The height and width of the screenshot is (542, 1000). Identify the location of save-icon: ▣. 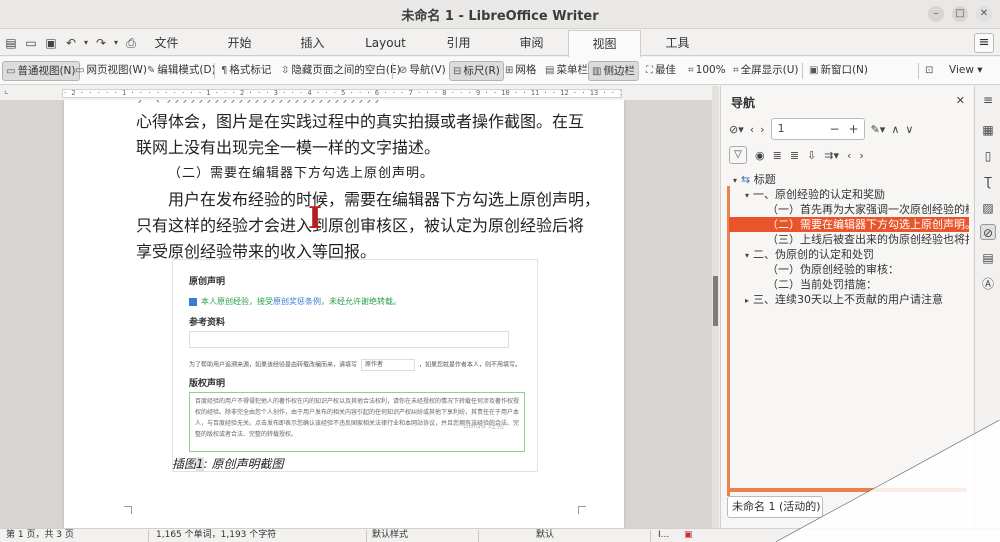
(51, 43).